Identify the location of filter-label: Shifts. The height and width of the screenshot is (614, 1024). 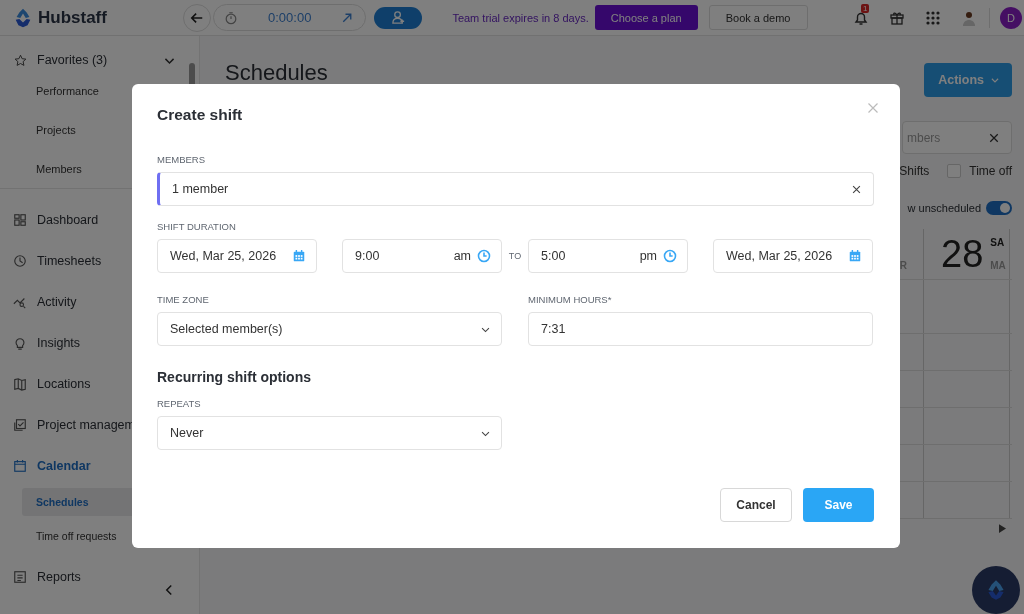
(914, 171).